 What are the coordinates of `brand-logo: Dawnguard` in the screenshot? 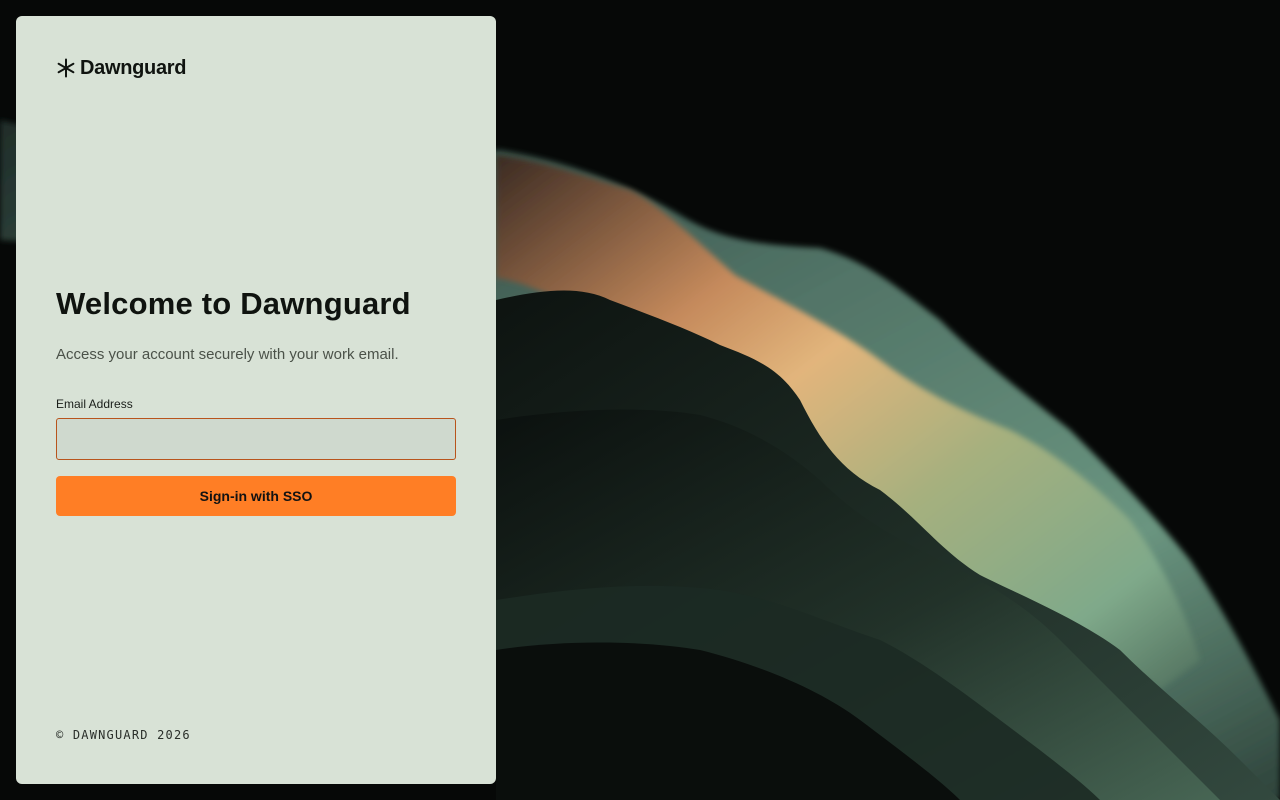 It's located at (121, 68).